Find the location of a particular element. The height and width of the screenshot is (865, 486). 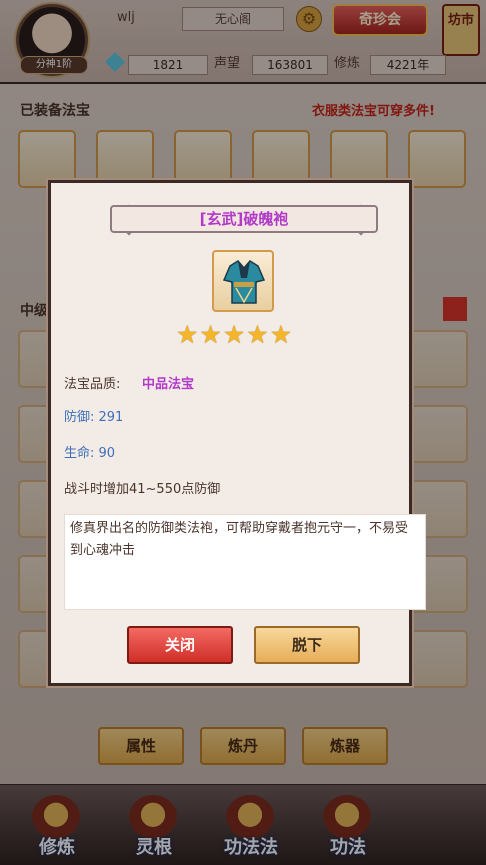

effect-text: 战斗时增加41~550点防御 is located at coordinates (142, 489).